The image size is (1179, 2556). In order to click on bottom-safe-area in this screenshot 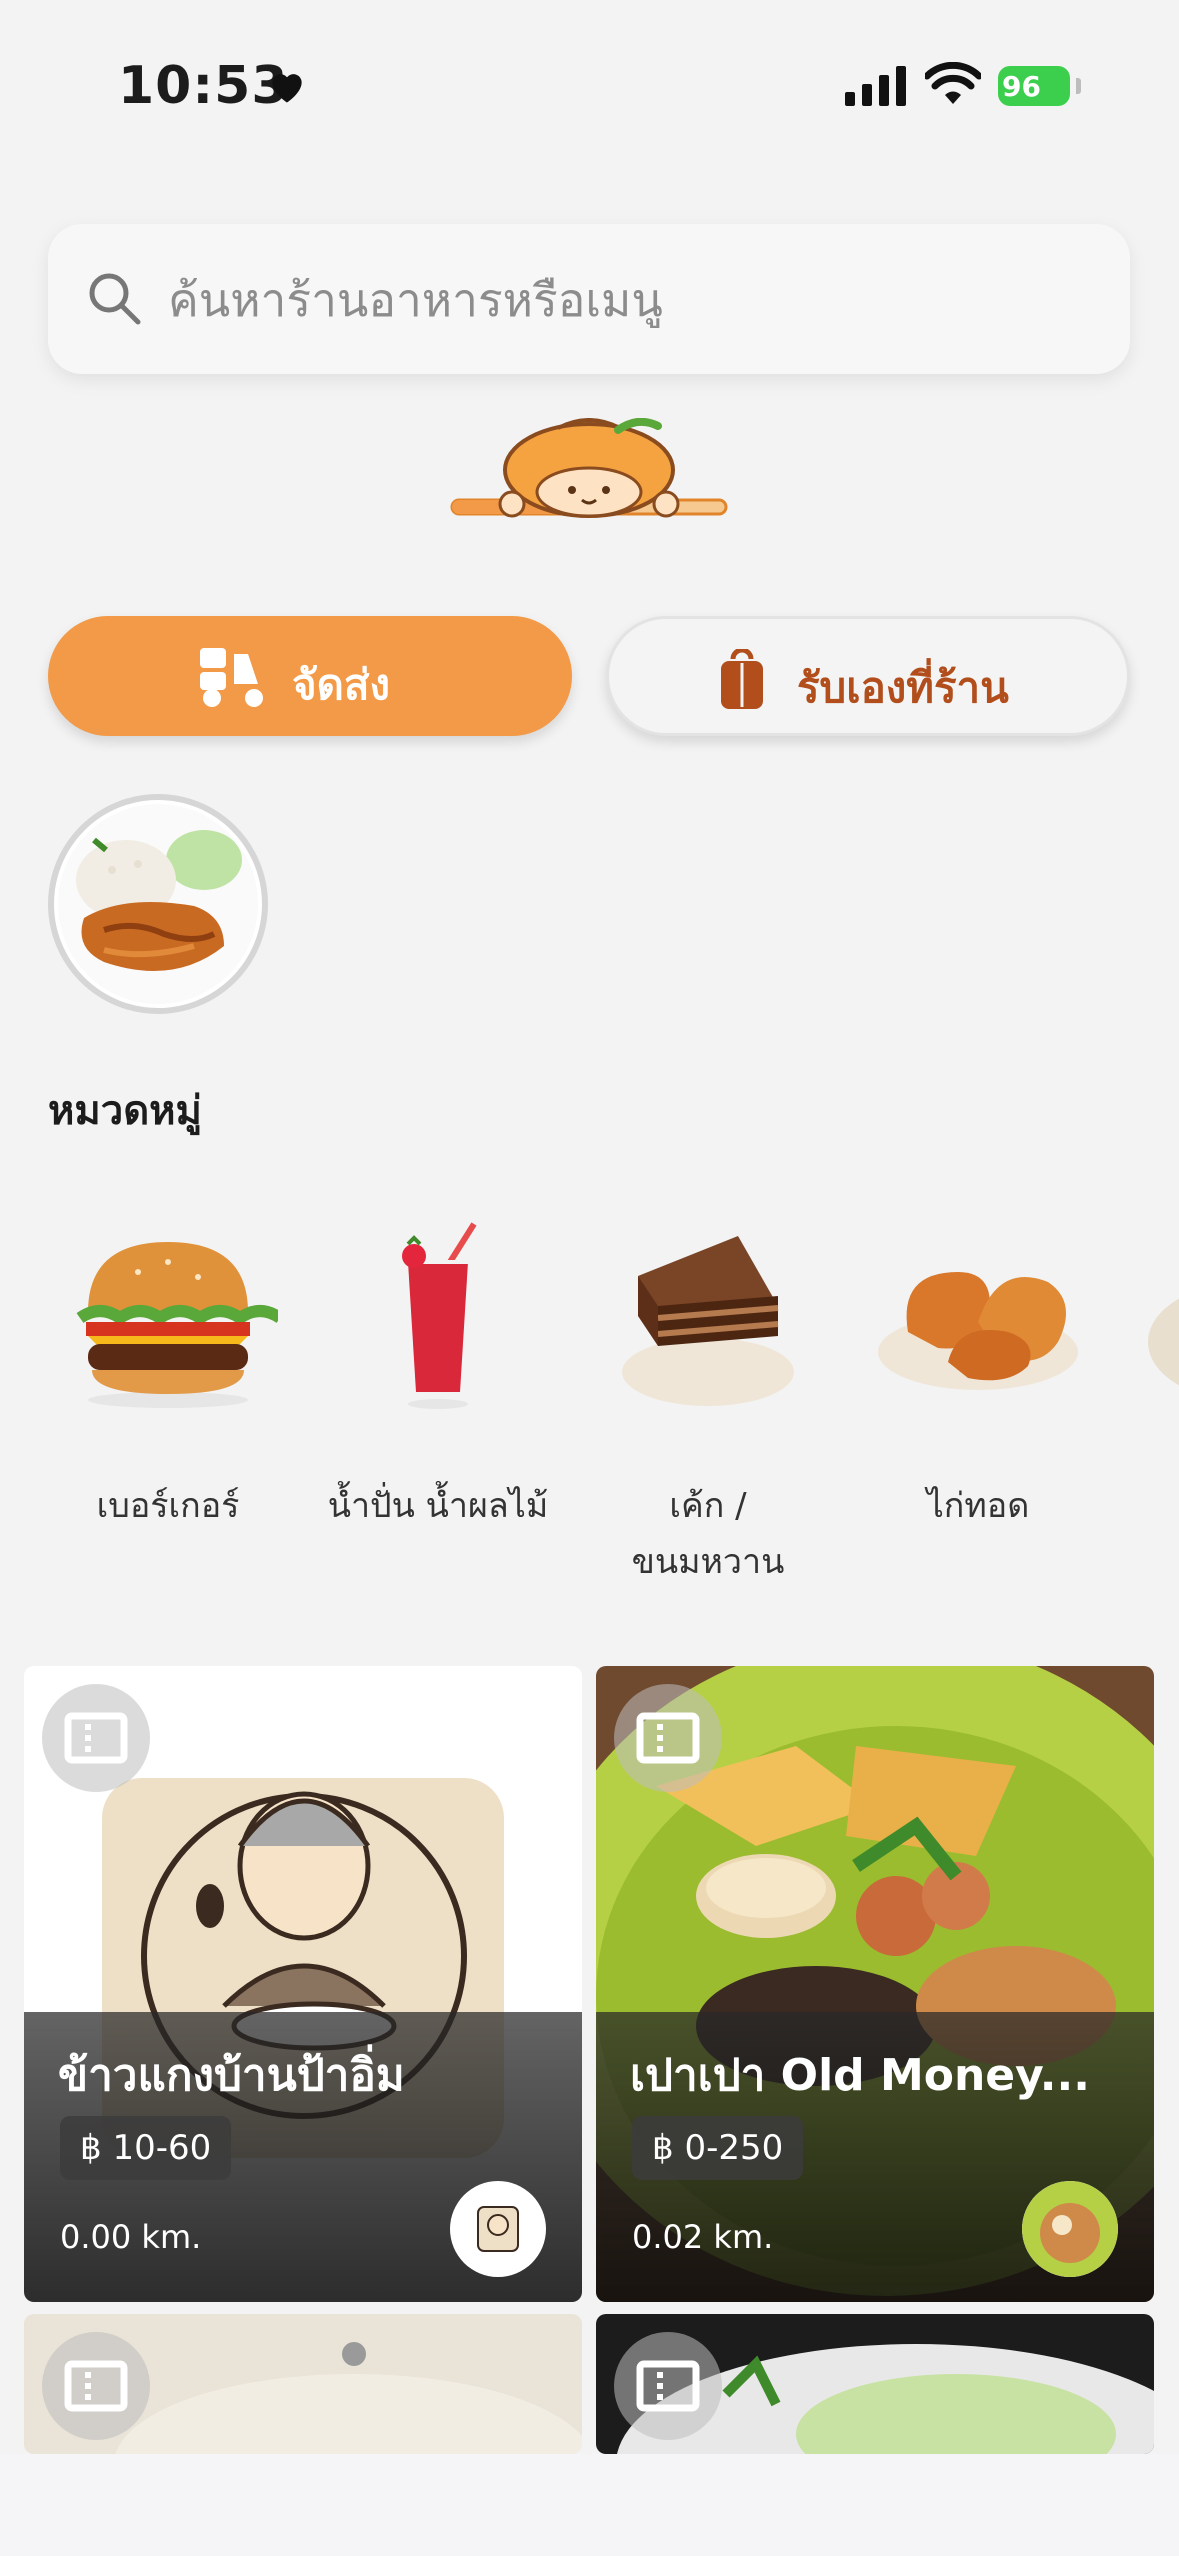, I will do `click(589, 2505)`.